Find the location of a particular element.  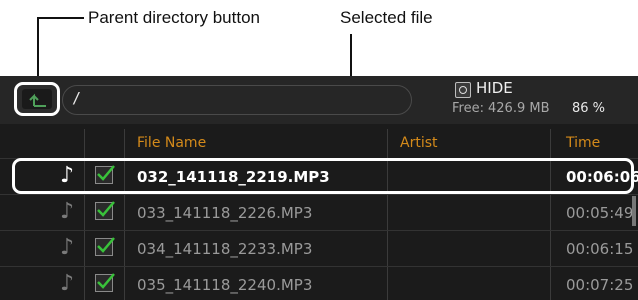

parent-directory-button is located at coordinates (37, 99).